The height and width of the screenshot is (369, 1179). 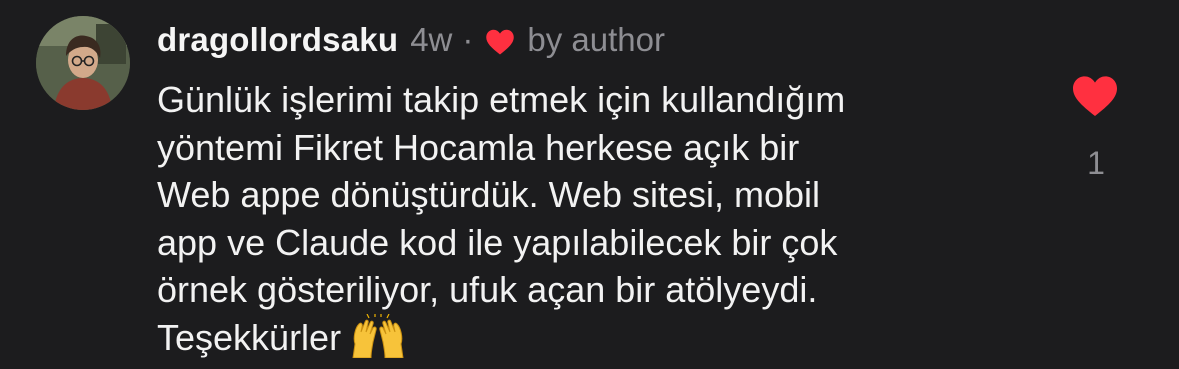 I want to click on like-button, so click(x=1095, y=96).